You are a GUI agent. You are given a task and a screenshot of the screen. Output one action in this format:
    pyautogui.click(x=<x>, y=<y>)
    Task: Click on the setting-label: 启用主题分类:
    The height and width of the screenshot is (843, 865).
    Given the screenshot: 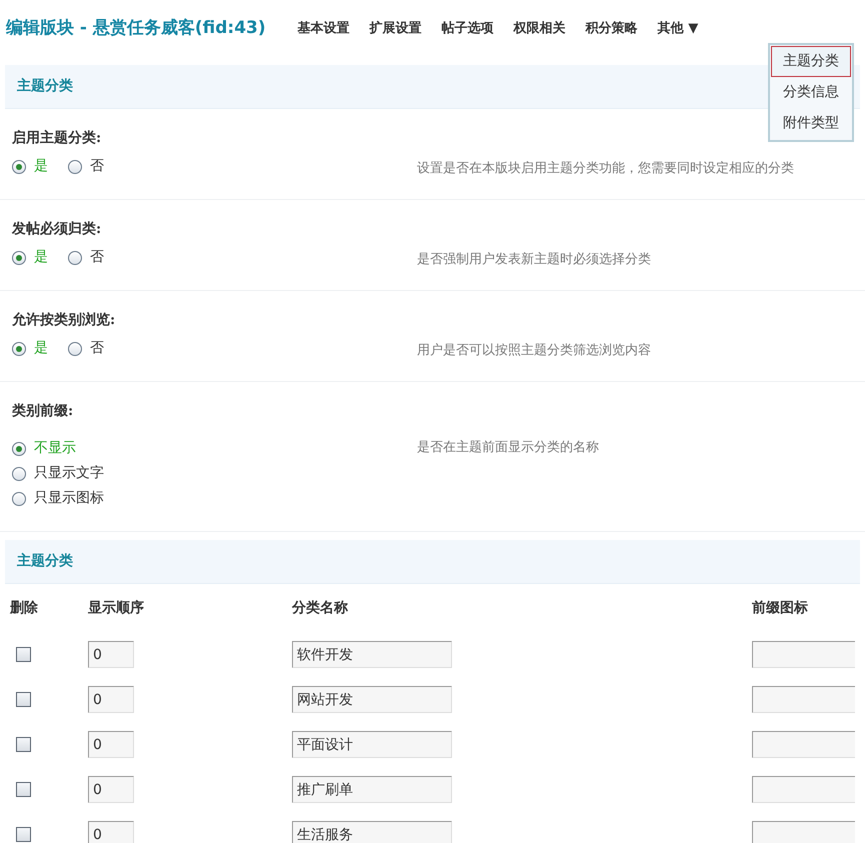 What is the action you would take?
    pyautogui.click(x=57, y=138)
    